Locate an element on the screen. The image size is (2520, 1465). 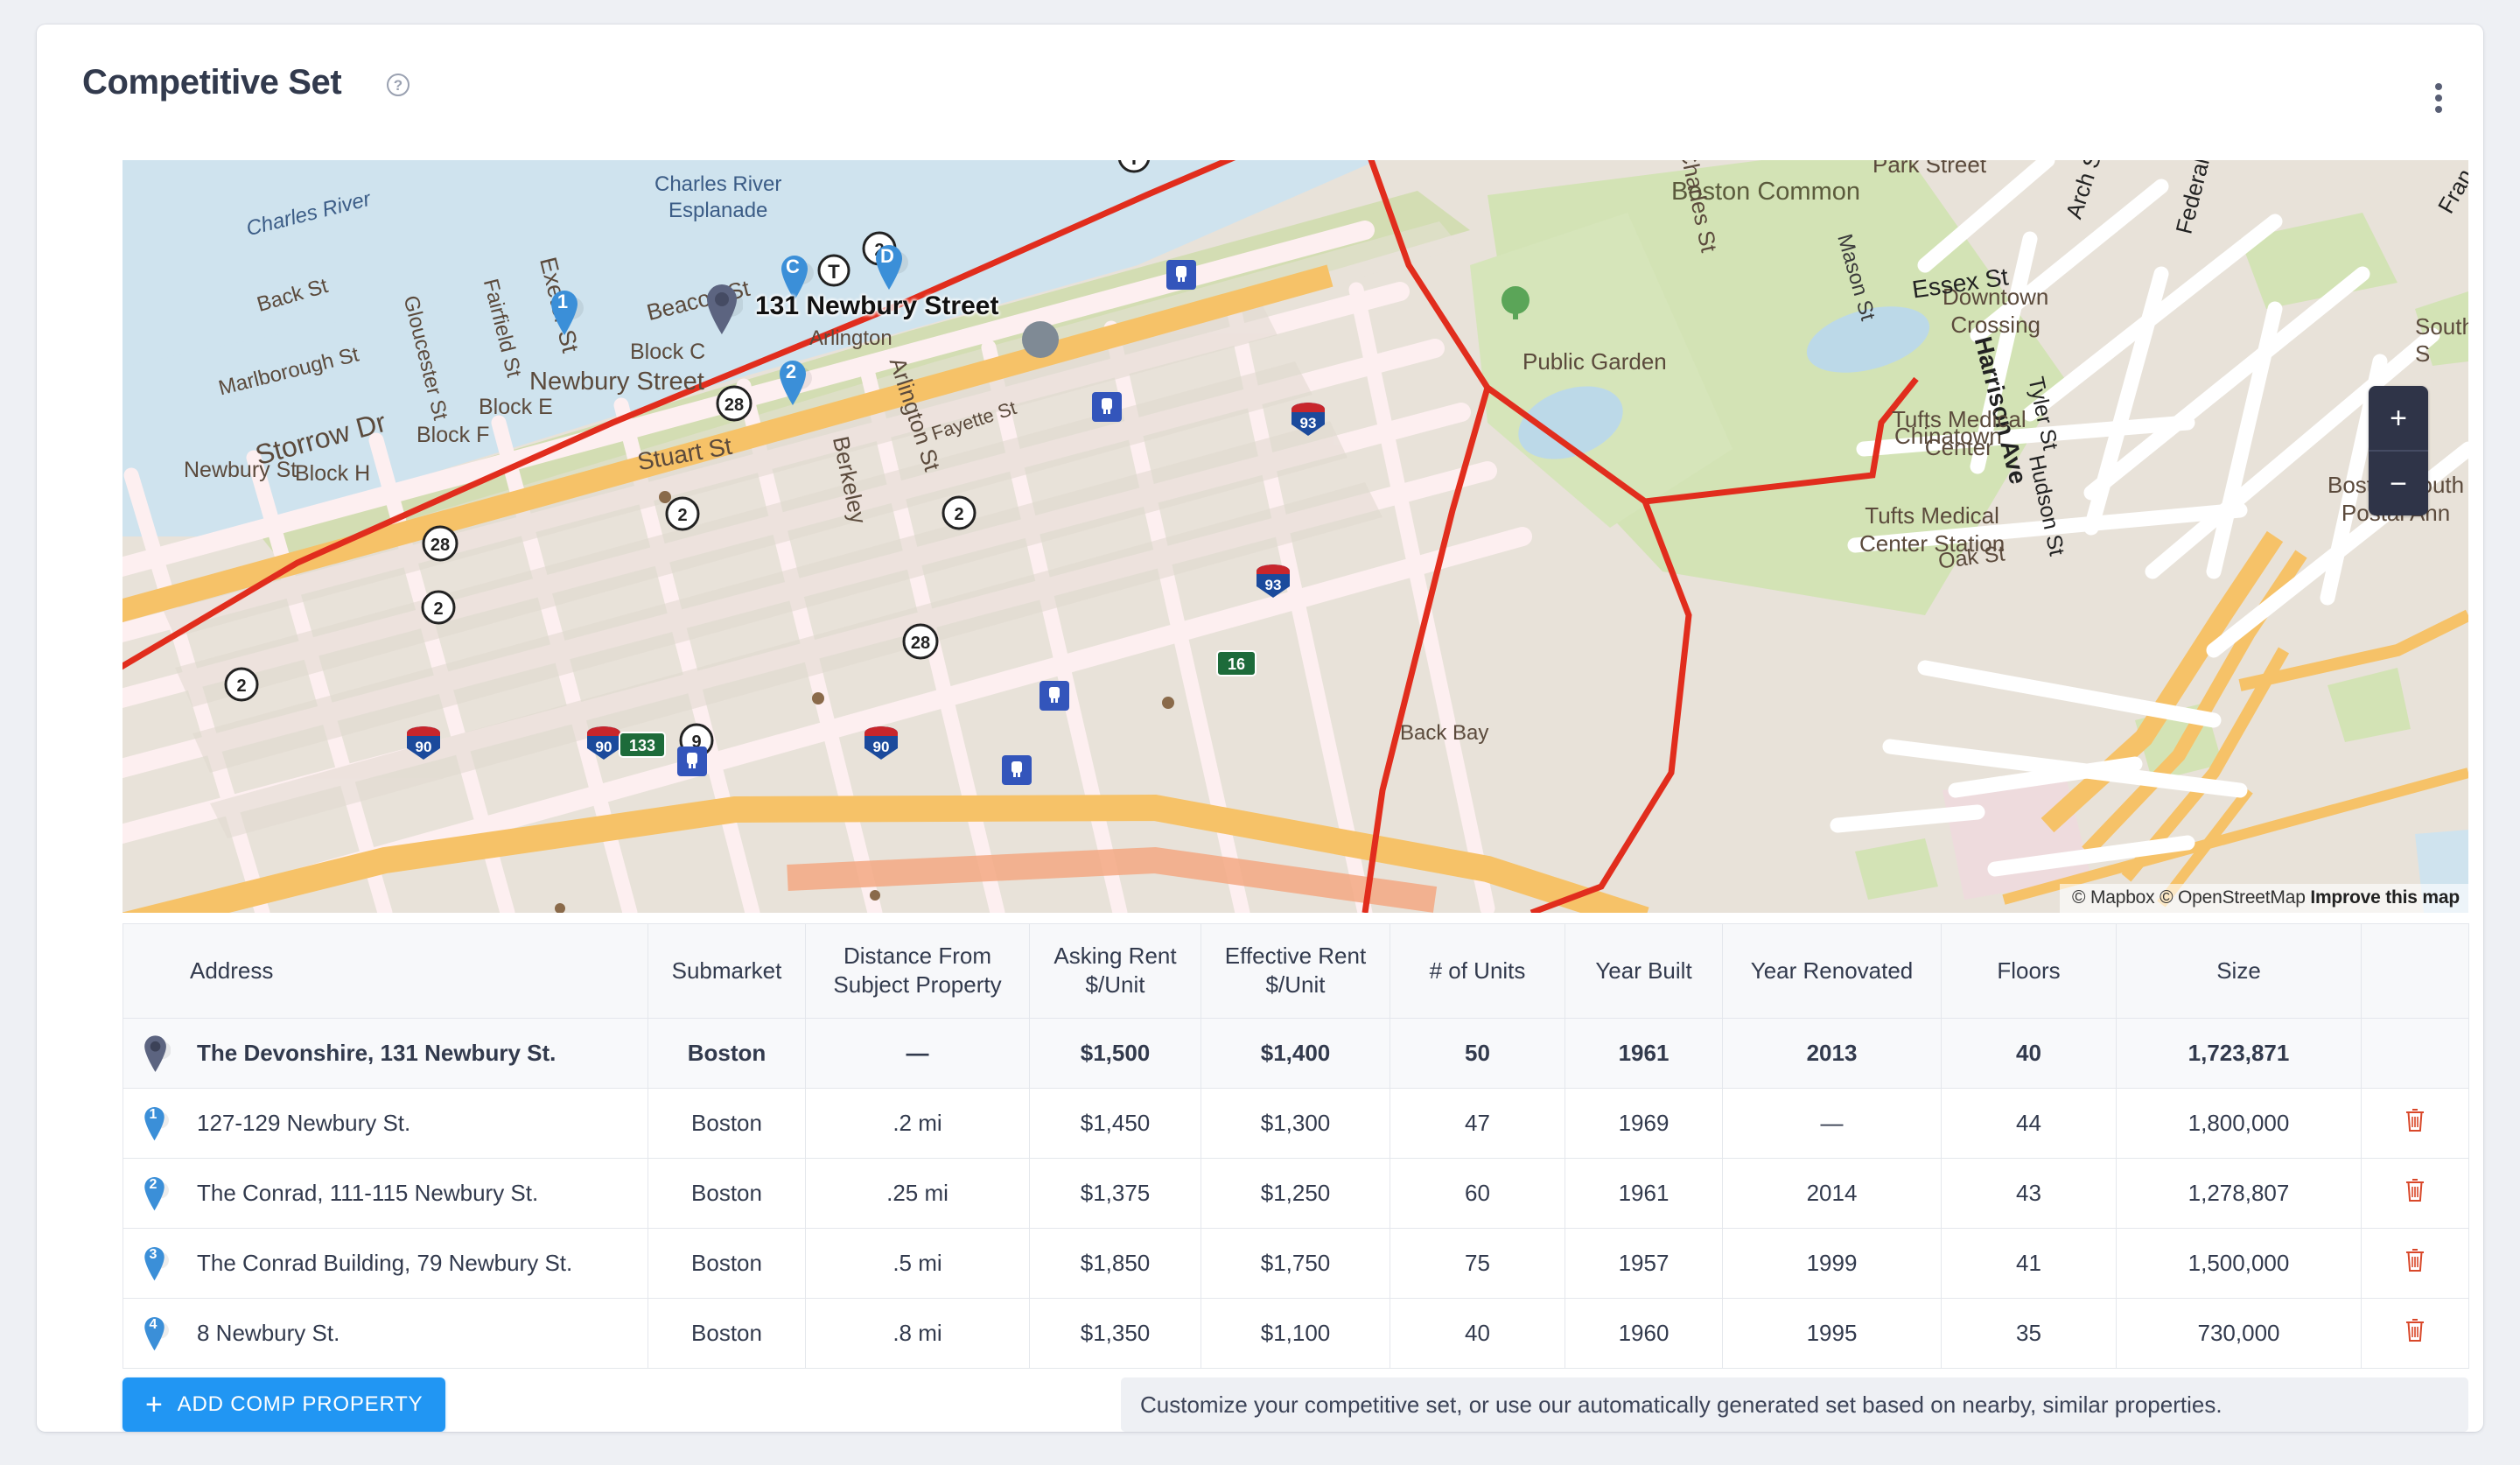
col-header-year-renovated: Year Renovated is located at coordinates (1832, 971).